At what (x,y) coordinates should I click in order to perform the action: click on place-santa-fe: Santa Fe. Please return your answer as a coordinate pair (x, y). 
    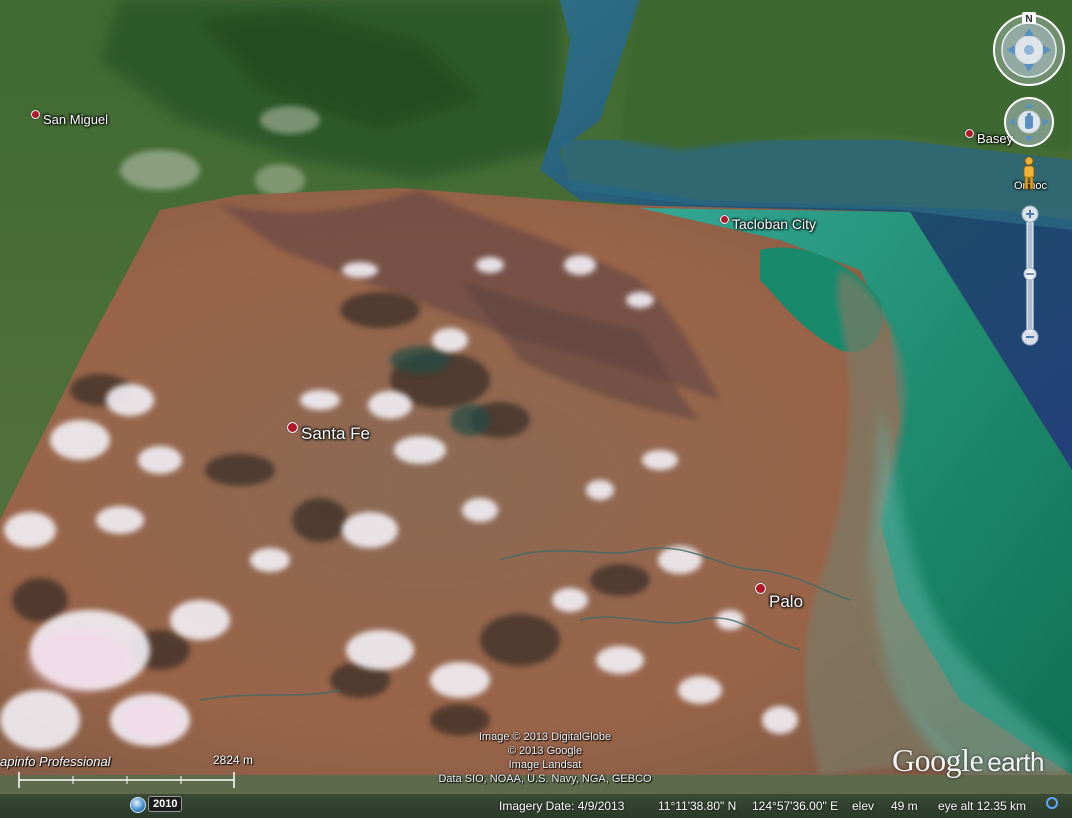
    Looking at the image, I should click on (328, 432).